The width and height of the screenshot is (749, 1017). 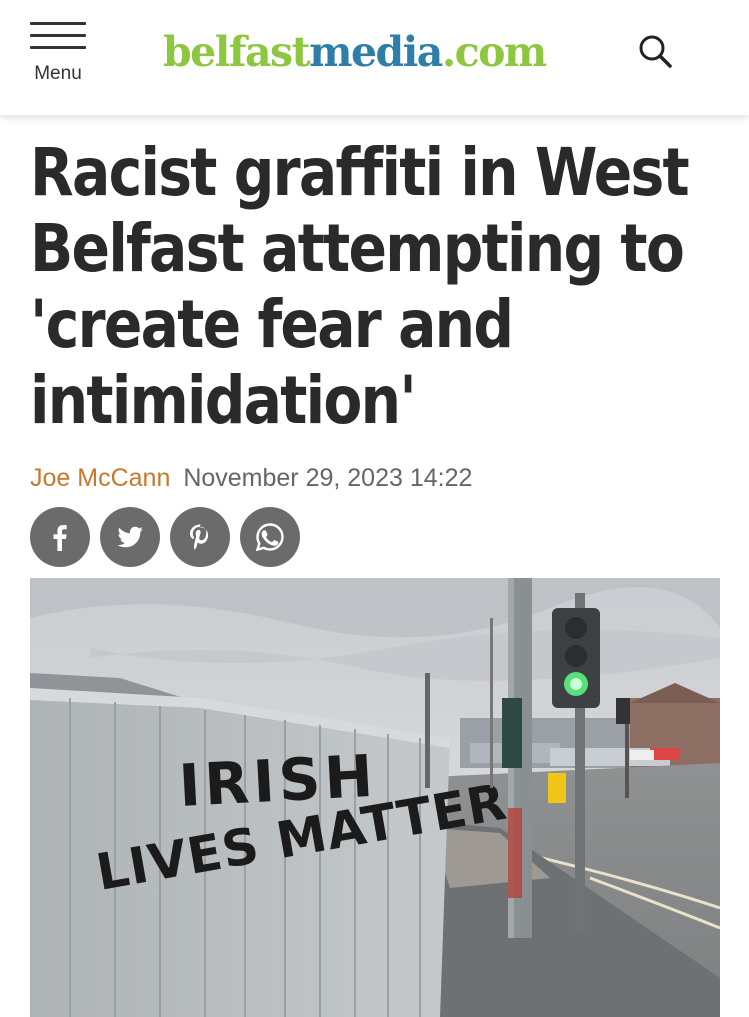 I want to click on twitter-icon, so click(x=130, y=537).